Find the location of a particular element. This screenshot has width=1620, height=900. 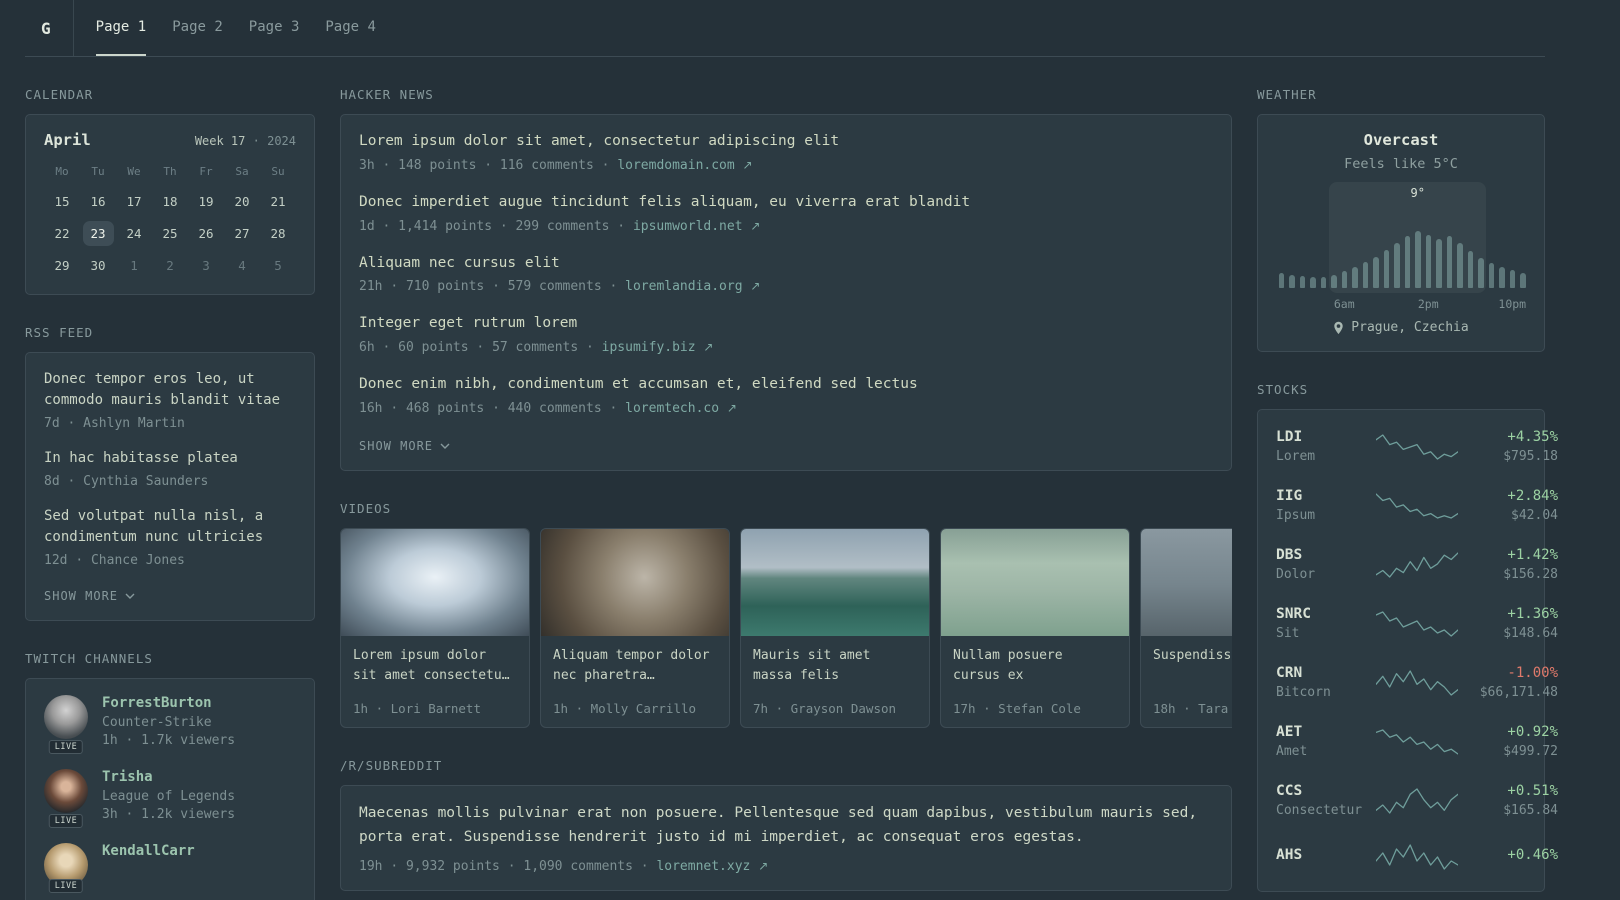

weather-condition: Overcast is located at coordinates (1401, 140).